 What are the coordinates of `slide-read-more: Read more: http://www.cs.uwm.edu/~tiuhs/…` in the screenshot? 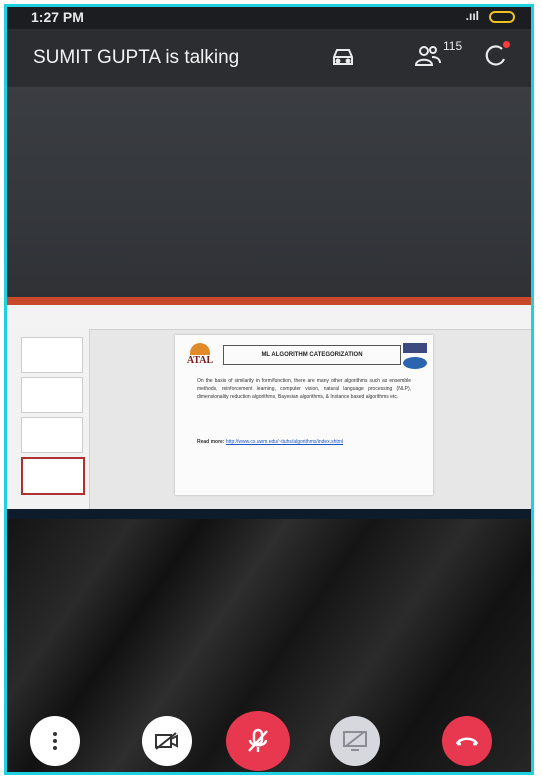 It's located at (270, 442).